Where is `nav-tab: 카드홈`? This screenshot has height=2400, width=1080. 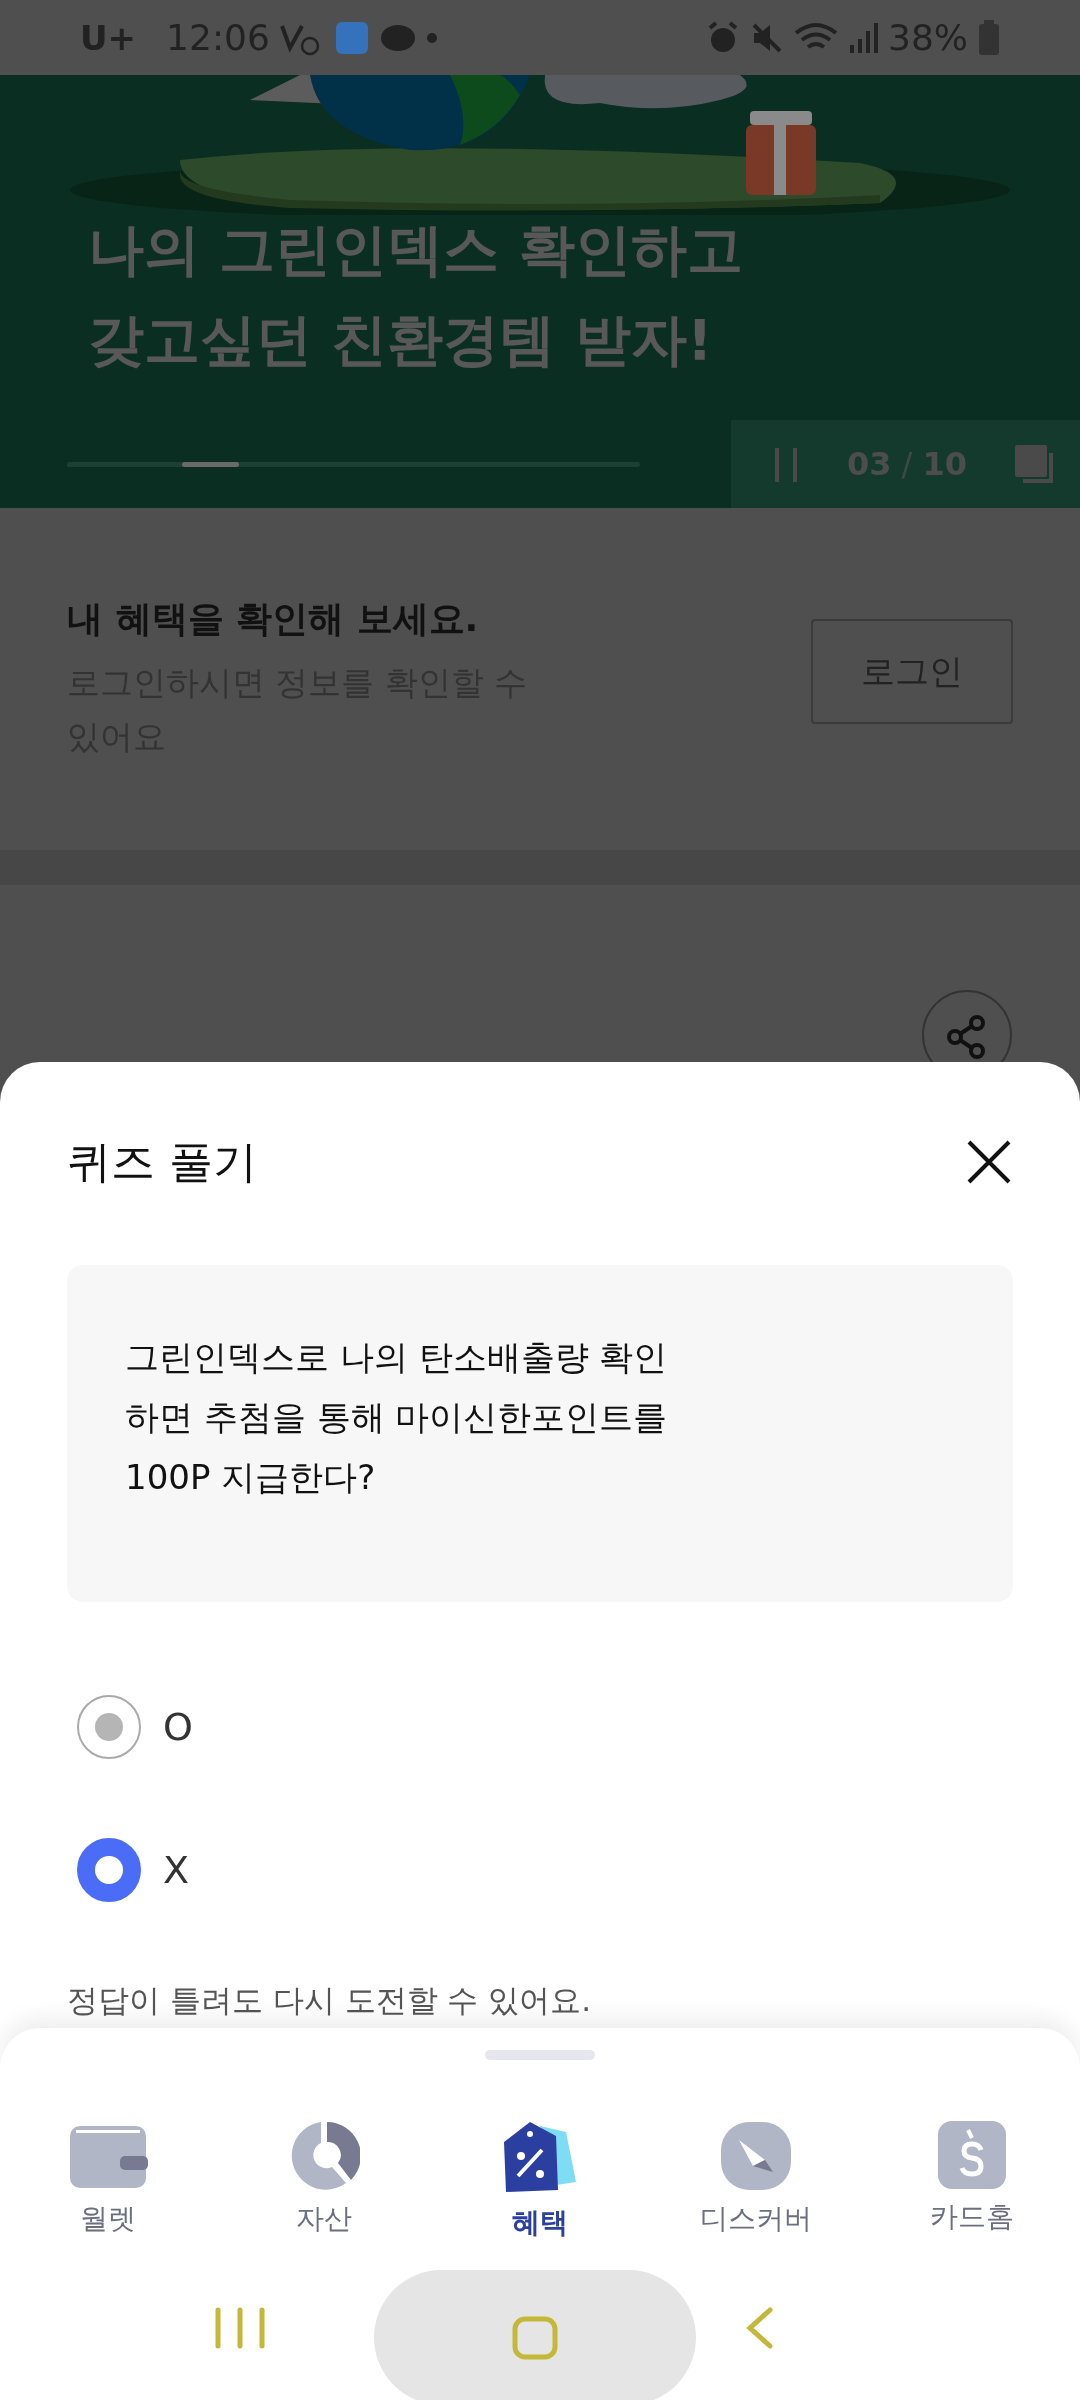
nav-tab: 카드홈 is located at coordinates (972, 2181).